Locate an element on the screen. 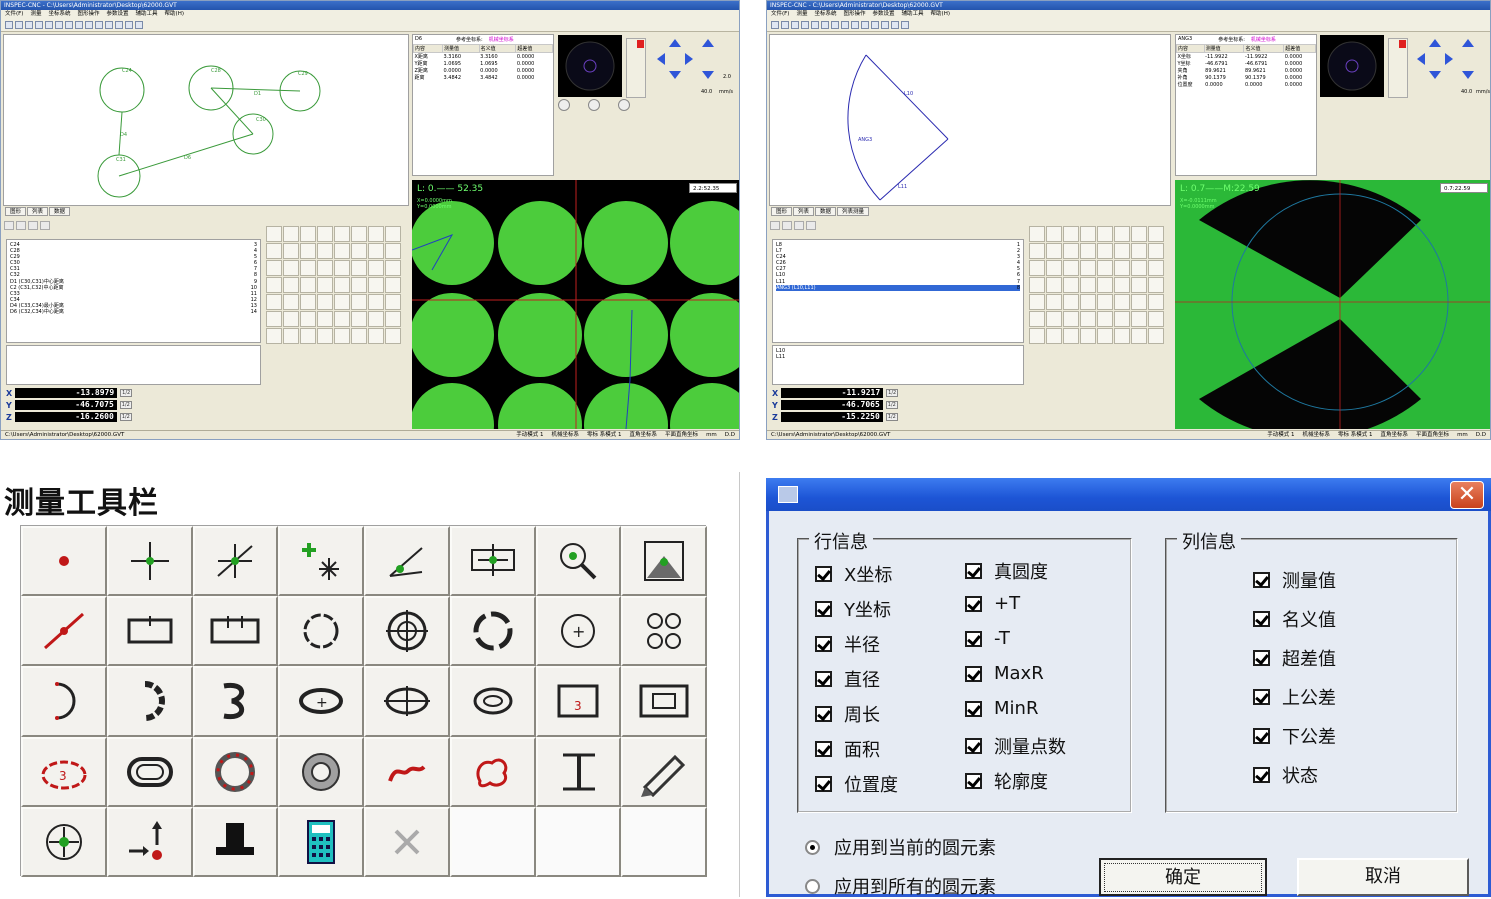  row-right-checkbox: MinR is located at coordinates (1001, 708).